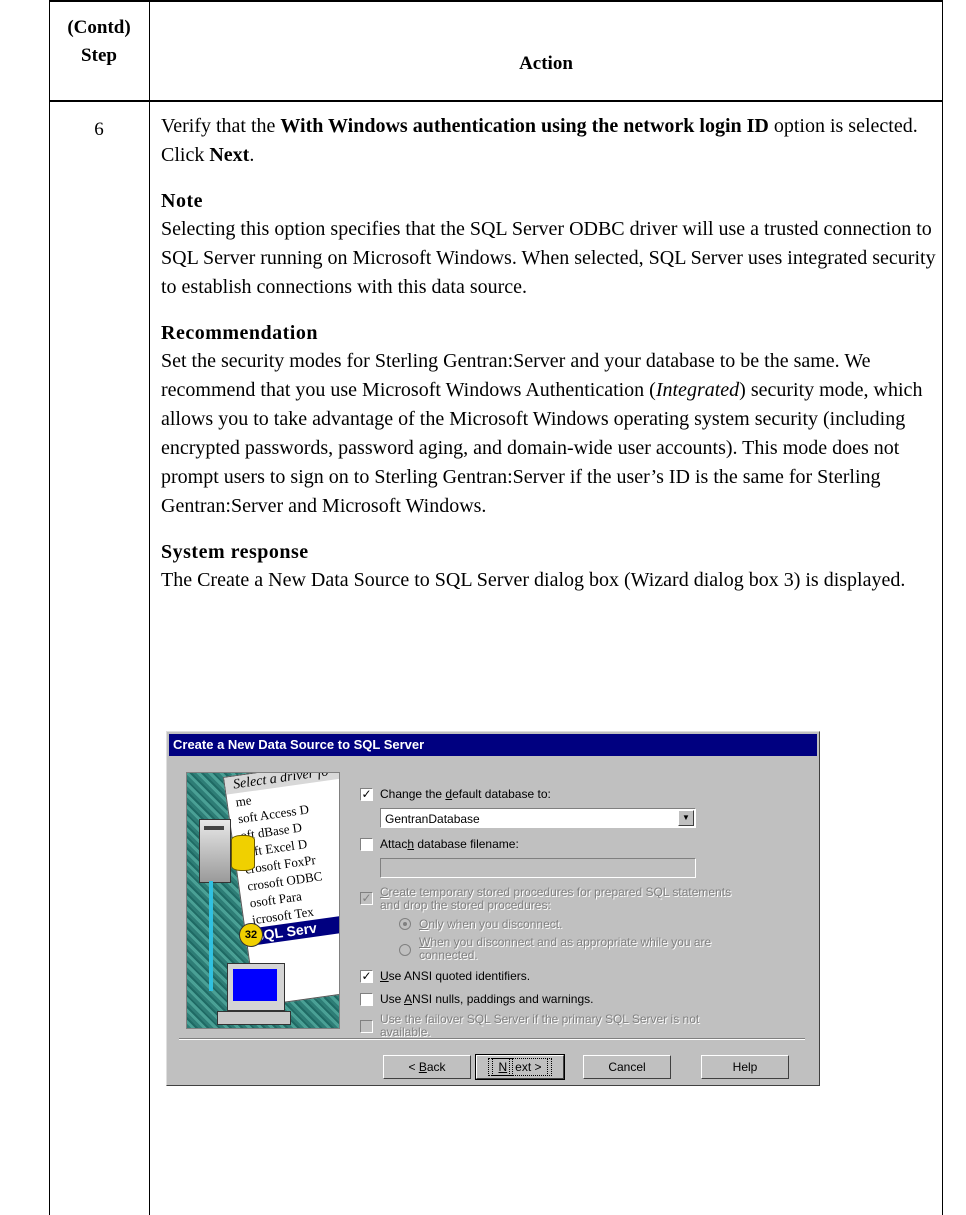 Image resolution: width=966 pixels, height=1215 pixels. What do you see at coordinates (256, 987) in the screenshot?
I see `computer-monitor-icon` at bounding box center [256, 987].